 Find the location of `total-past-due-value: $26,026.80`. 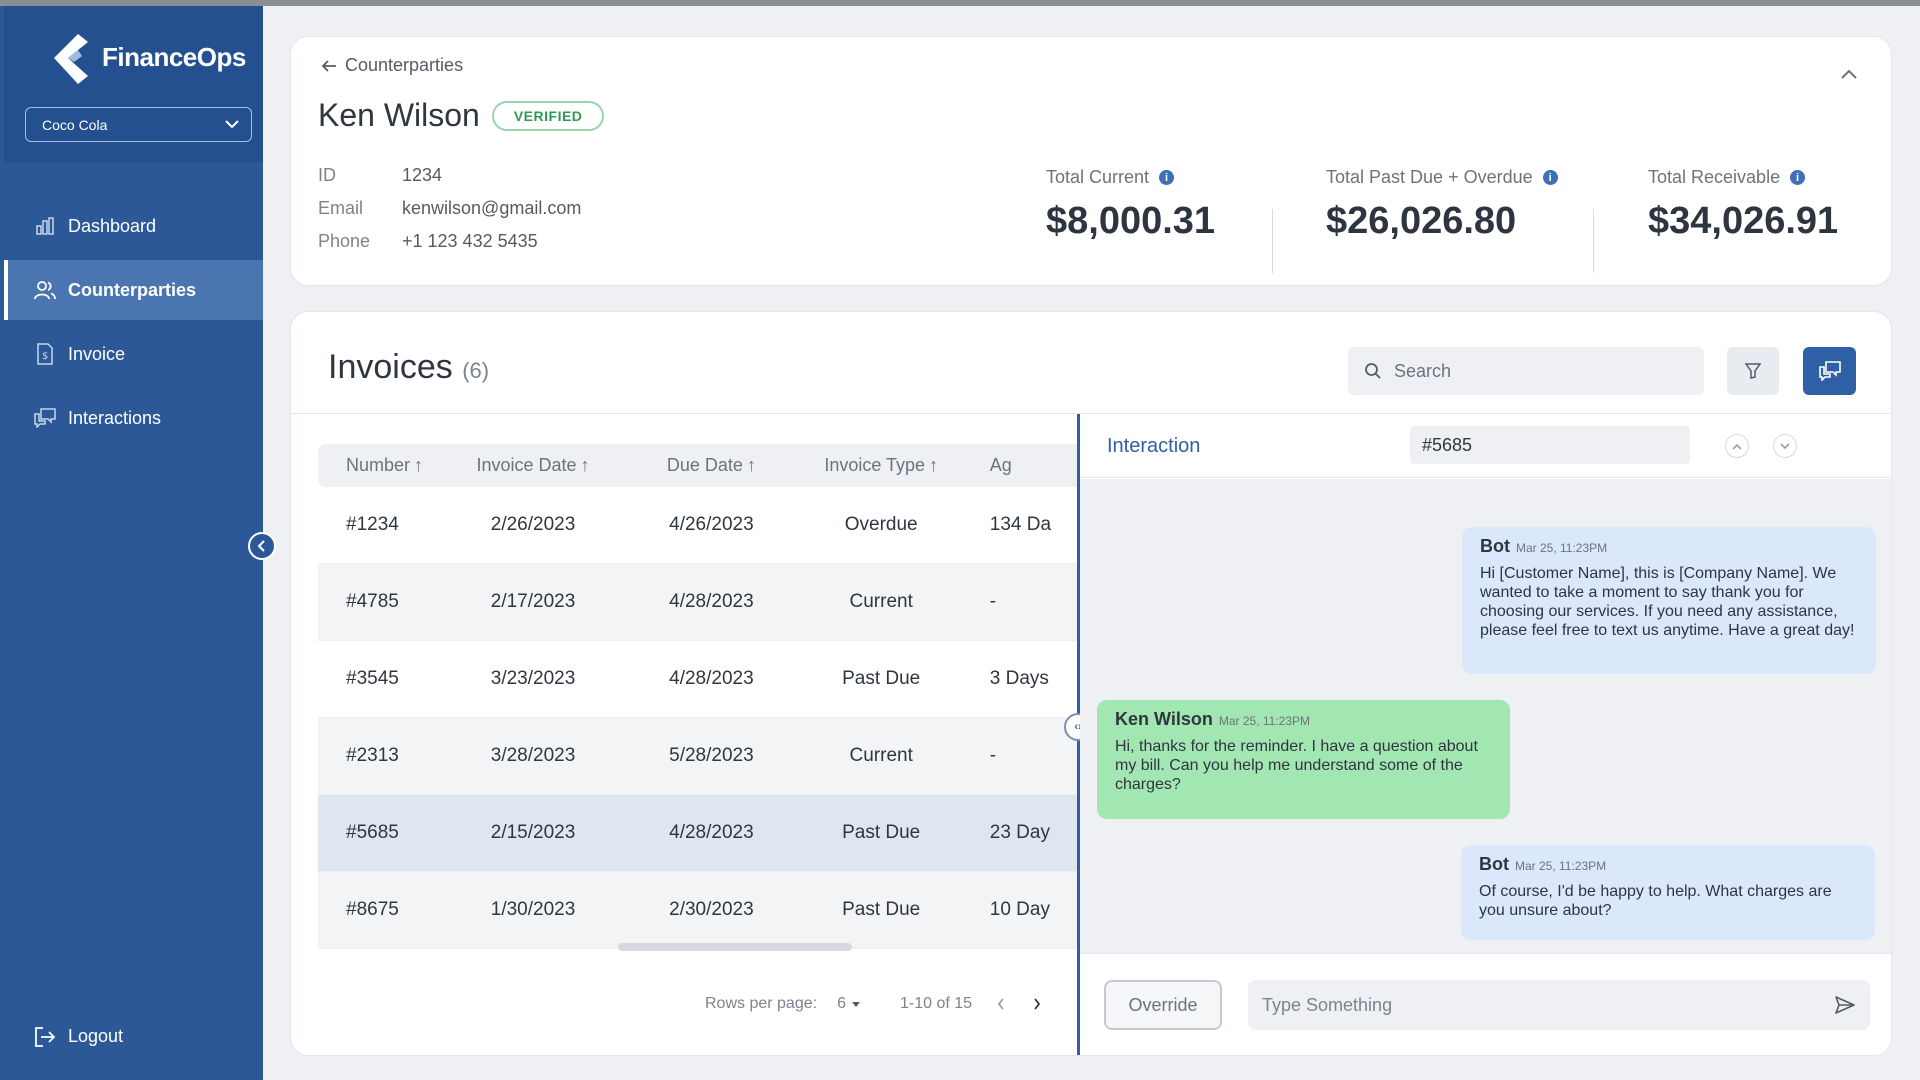

total-past-due-value: $26,026.80 is located at coordinates (1421, 221).